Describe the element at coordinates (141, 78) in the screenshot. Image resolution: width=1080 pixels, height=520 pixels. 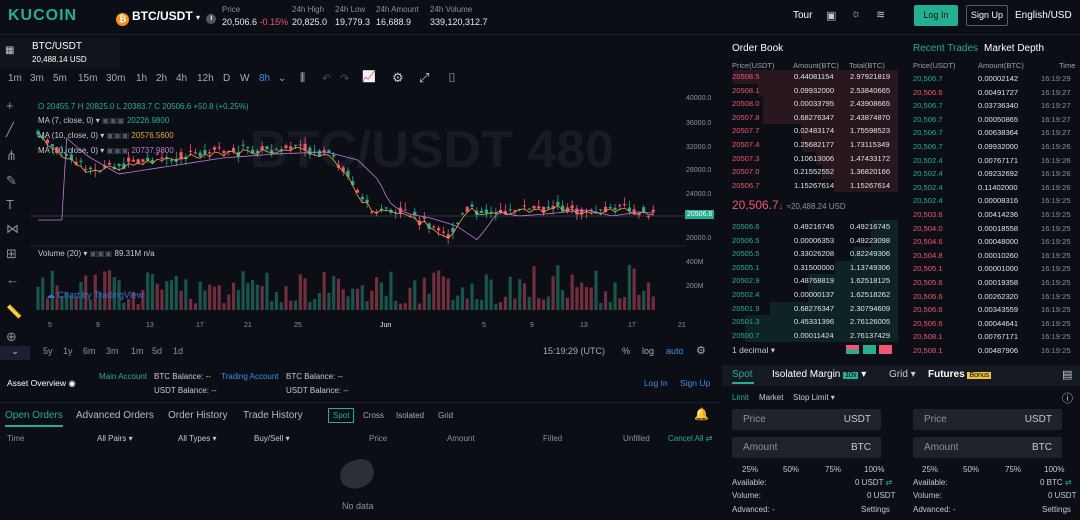
I see `tf-1h: 1h` at that location.